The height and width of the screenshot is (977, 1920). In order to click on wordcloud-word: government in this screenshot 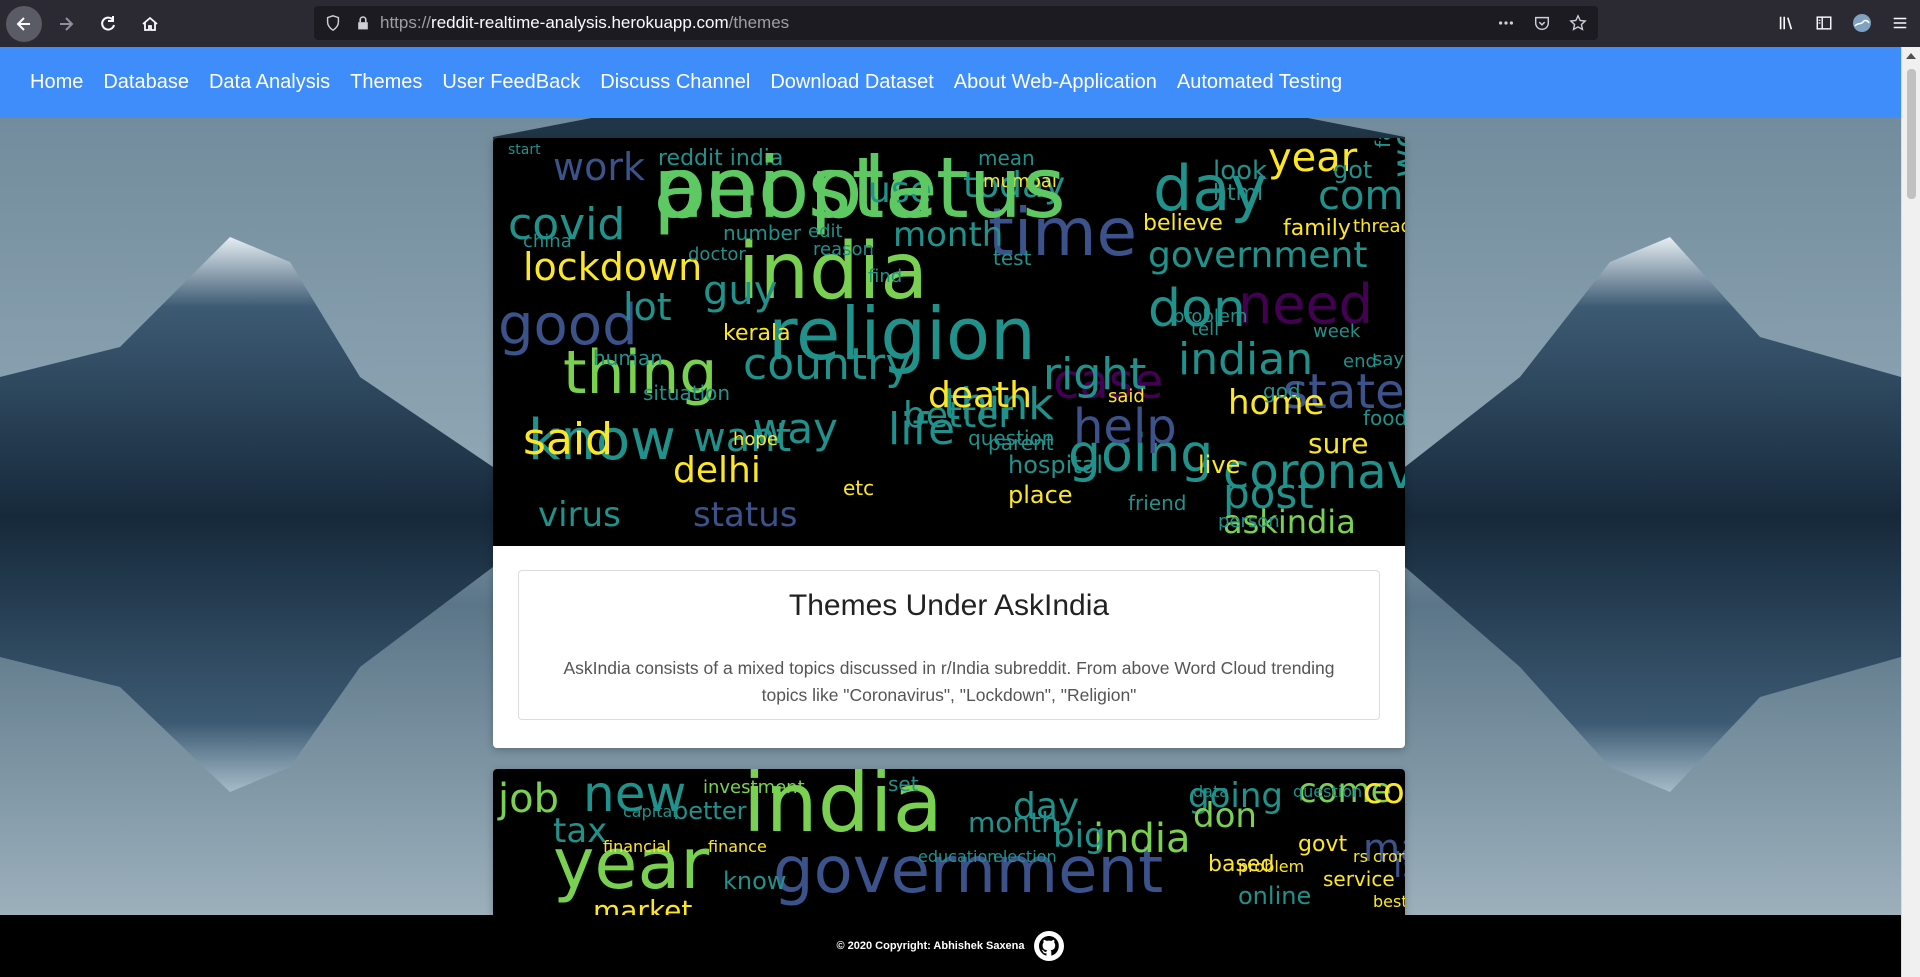, I will do `click(1258, 255)`.